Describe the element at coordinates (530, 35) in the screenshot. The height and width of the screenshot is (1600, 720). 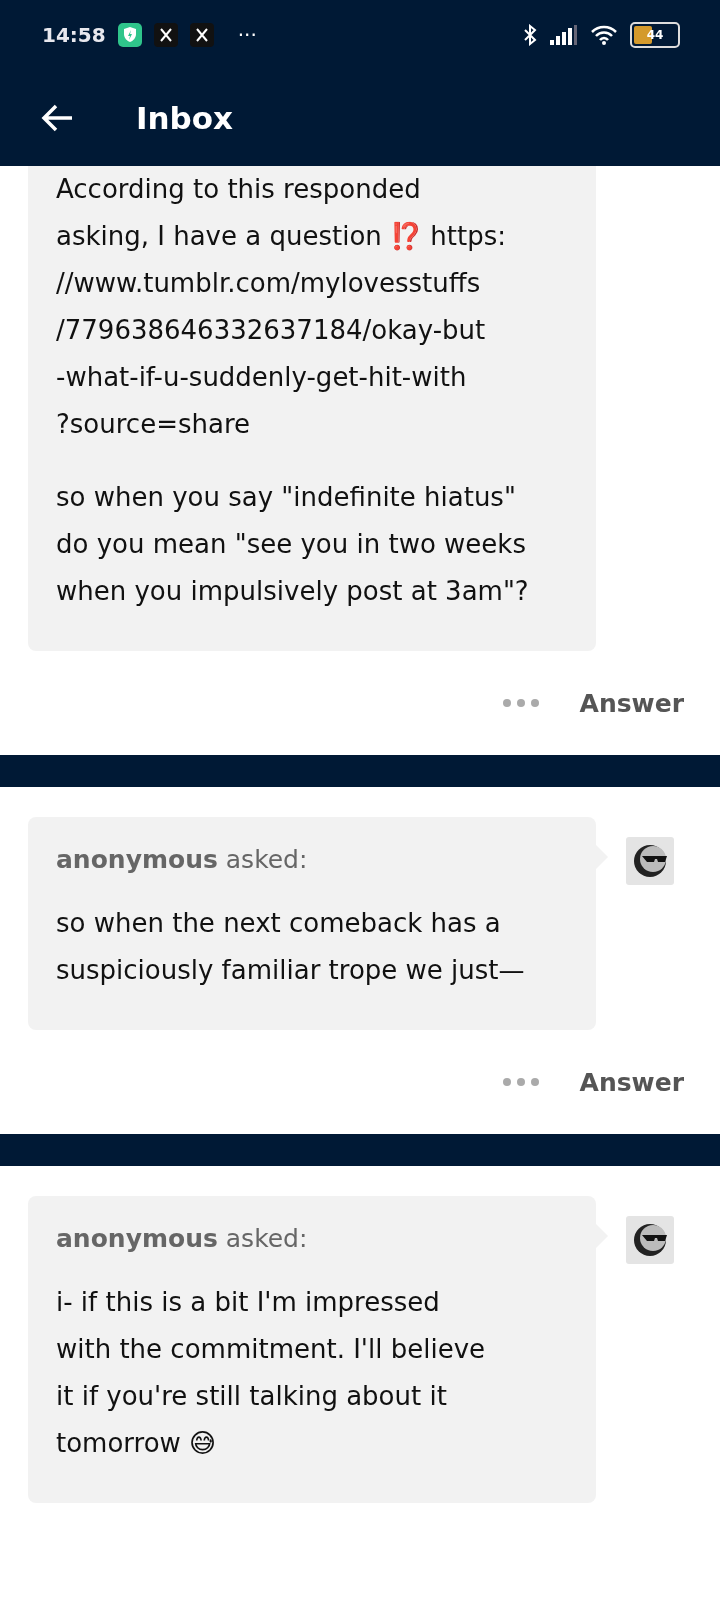
I see `bluetooth-icon` at that location.